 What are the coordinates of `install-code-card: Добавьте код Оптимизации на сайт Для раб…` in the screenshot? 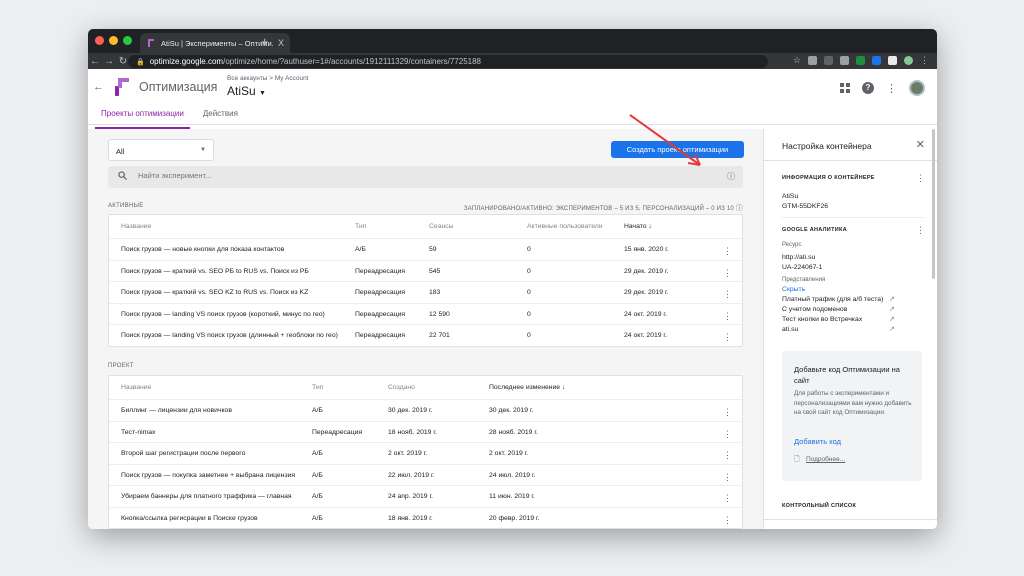 It's located at (852, 416).